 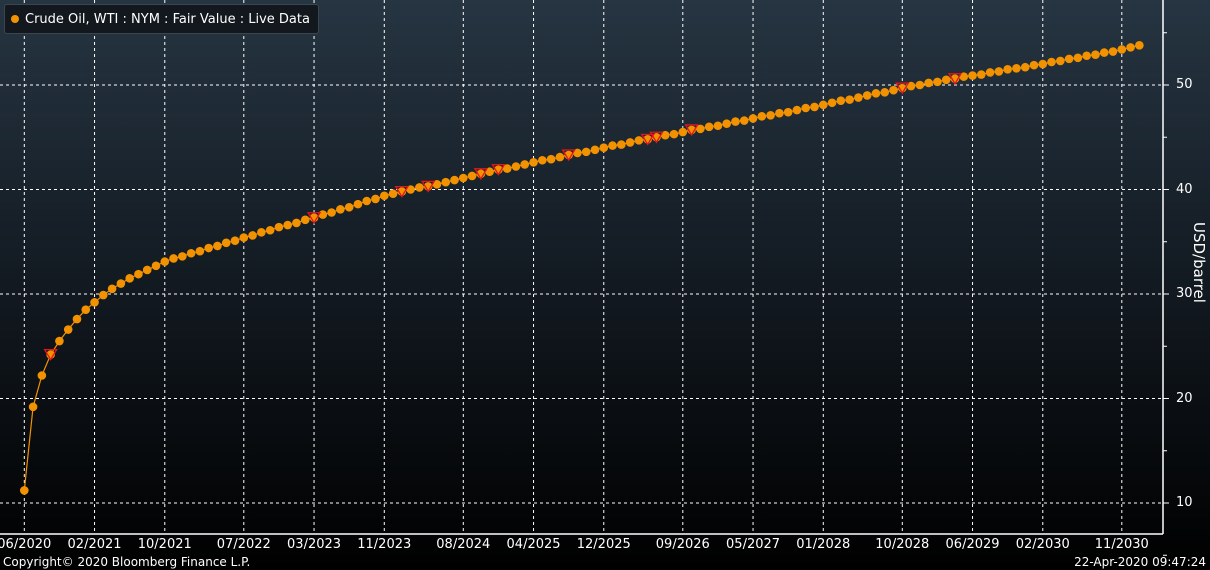 What do you see at coordinates (902, 544) in the screenshot?
I see `x-tick-label: 10/2028` at bounding box center [902, 544].